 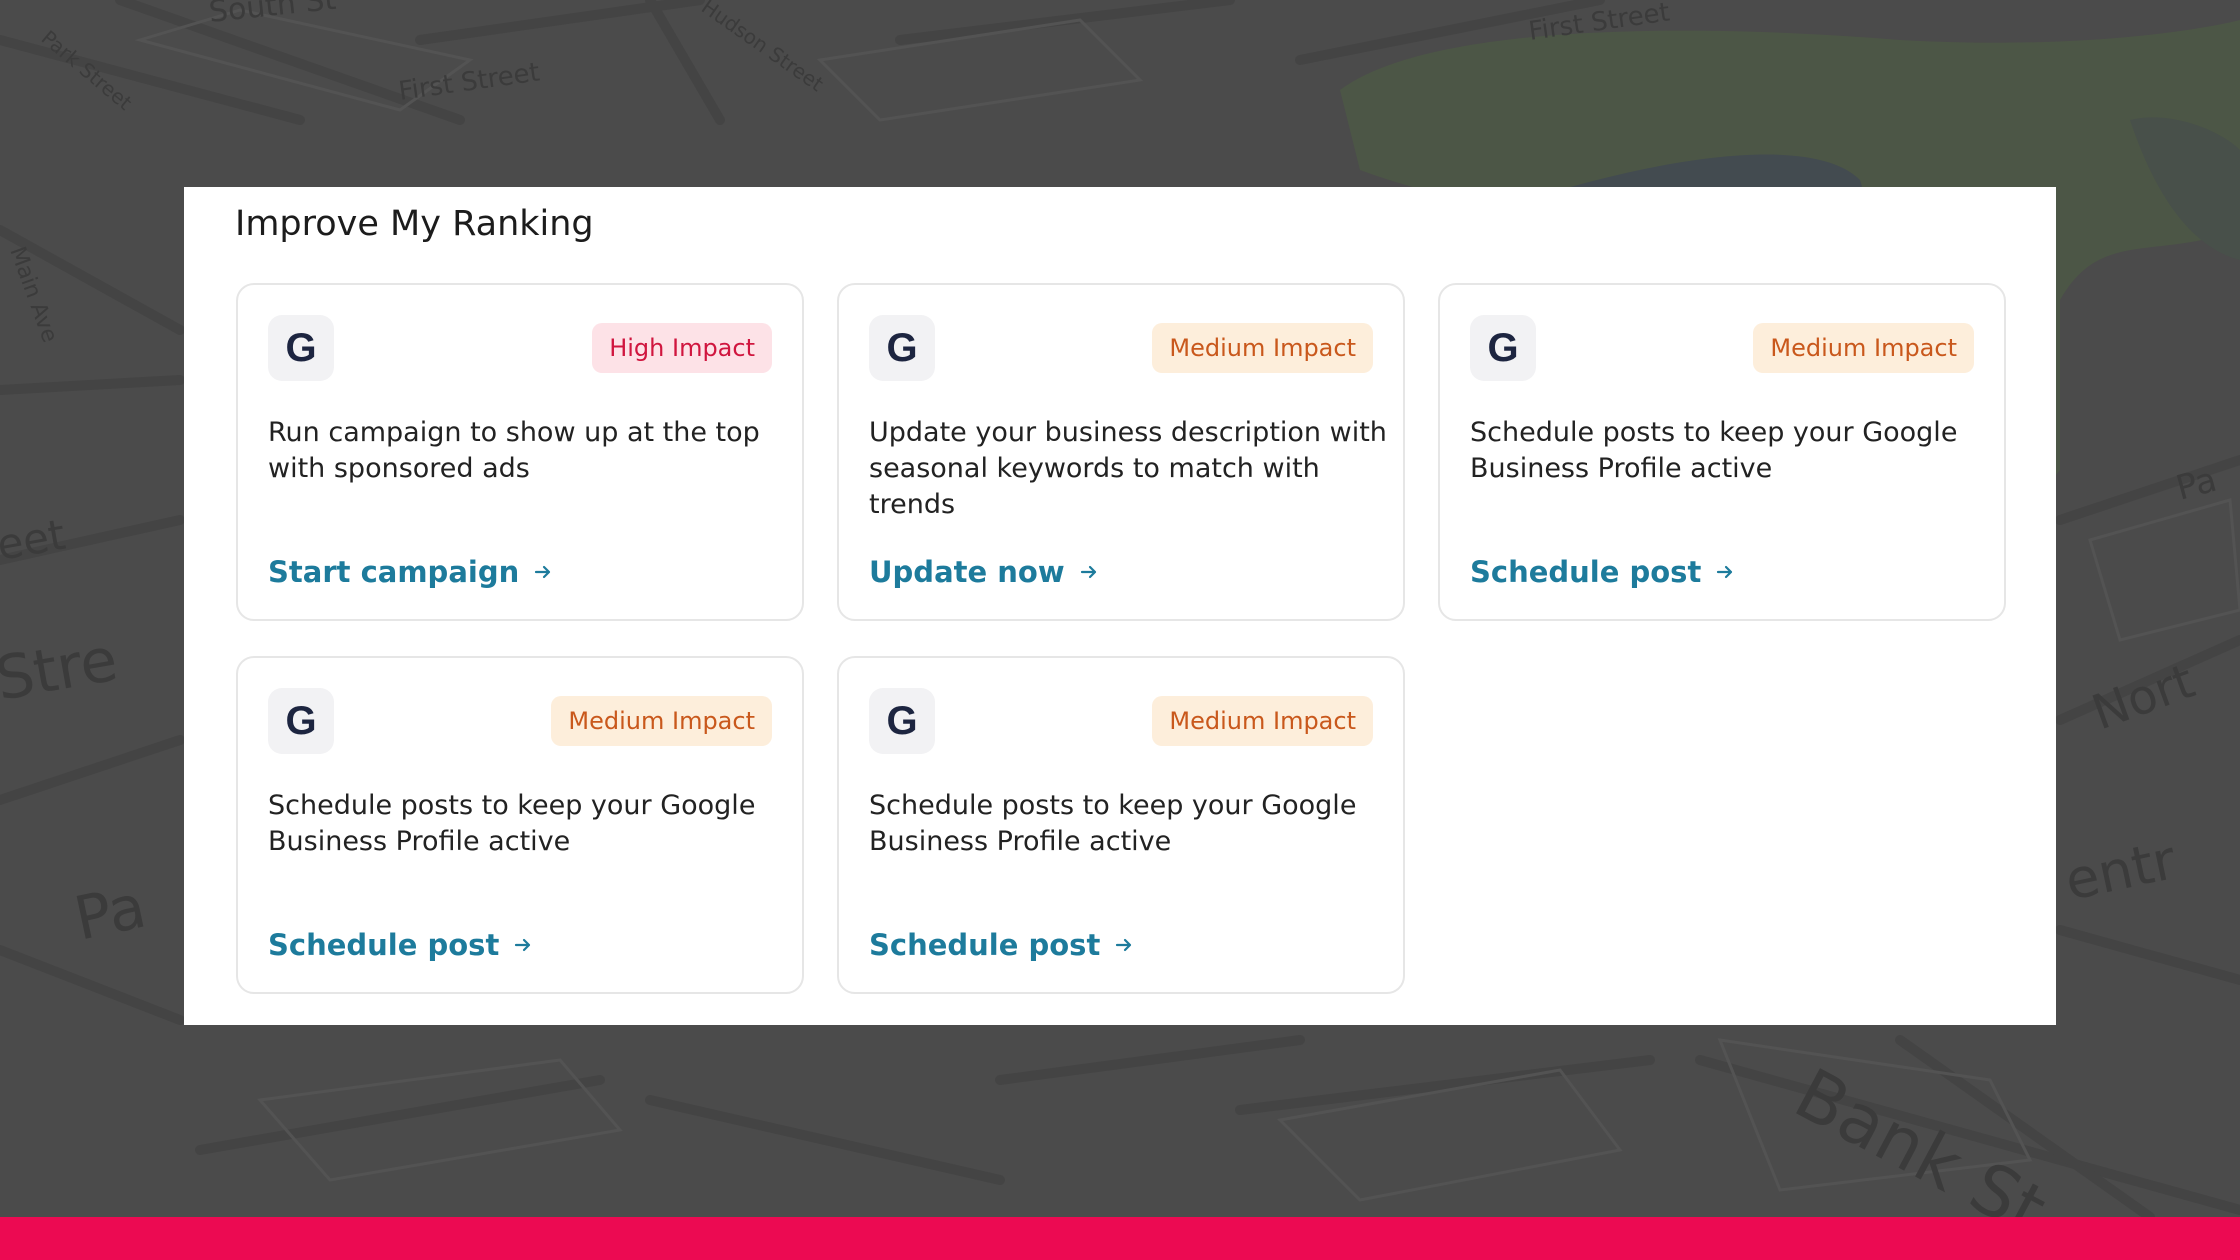 What do you see at coordinates (682, 348) in the screenshot?
I see `impact-badge: High Impact` at bounding box center [682, 348].